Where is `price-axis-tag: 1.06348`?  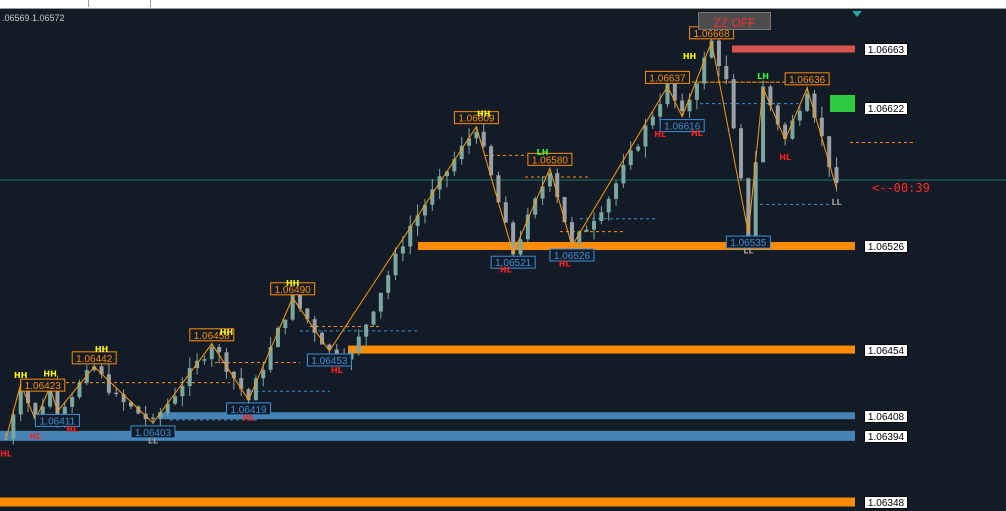 price-axis-tag: 1.06348 is located at coordinates (886, 502).